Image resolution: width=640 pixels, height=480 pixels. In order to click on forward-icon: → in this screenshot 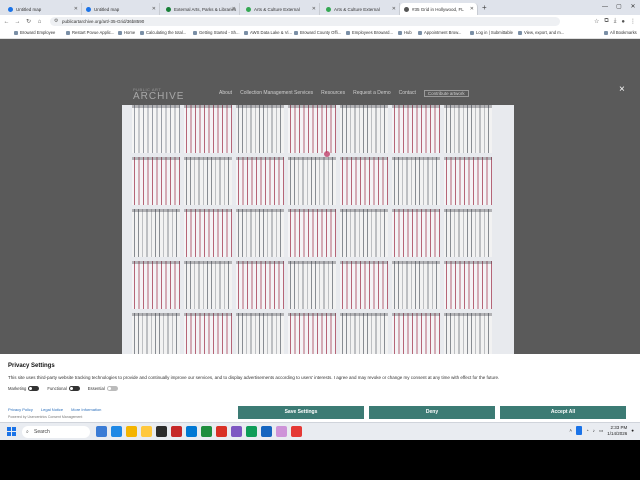, I will do `click(17, 22)`.